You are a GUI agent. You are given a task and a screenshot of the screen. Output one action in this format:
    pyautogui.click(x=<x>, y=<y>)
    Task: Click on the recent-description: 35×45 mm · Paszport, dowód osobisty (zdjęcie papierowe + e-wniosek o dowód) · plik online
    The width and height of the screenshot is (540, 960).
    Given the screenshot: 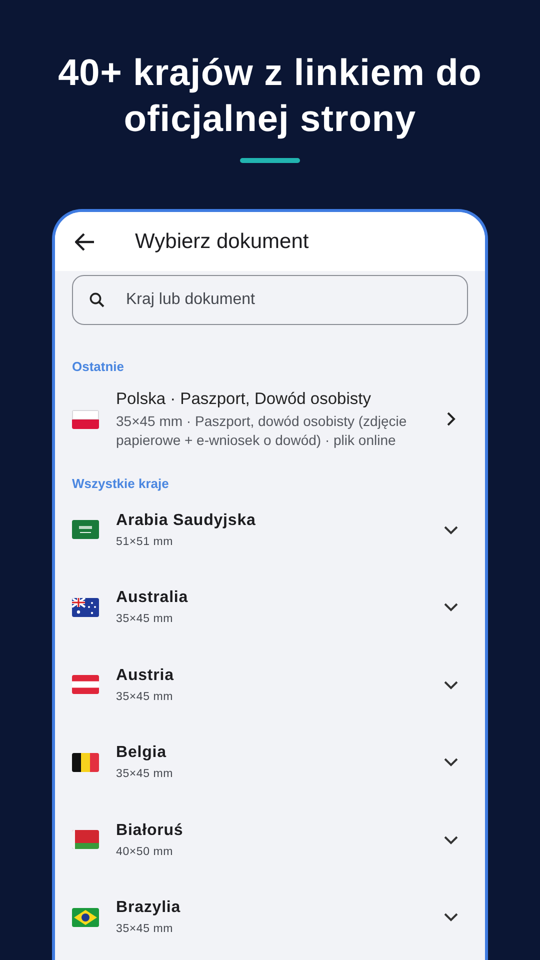 What is the action you would take?
    pyautogui.click(x=262, y=431)
    